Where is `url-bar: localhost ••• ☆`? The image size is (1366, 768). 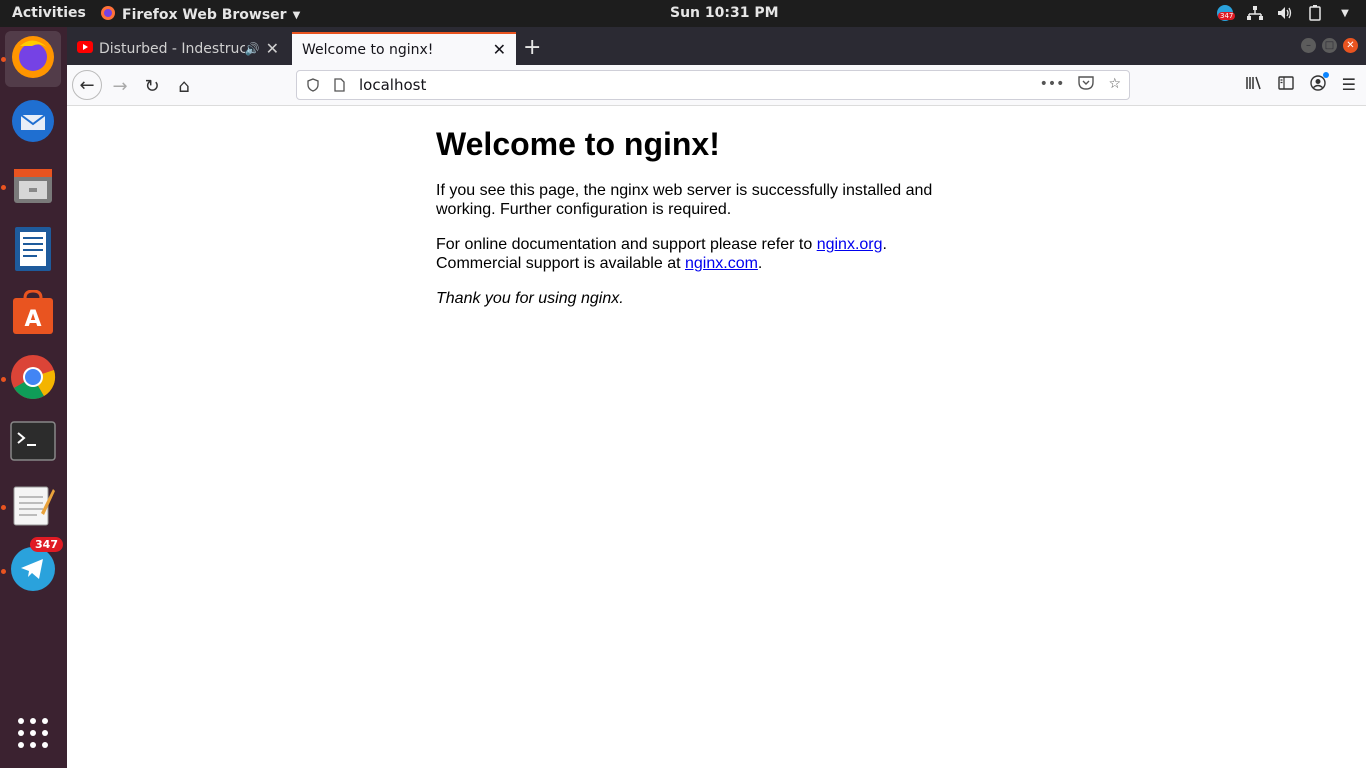 url-bar: localhost ••• ☆ is located at coordinates (713, 85).